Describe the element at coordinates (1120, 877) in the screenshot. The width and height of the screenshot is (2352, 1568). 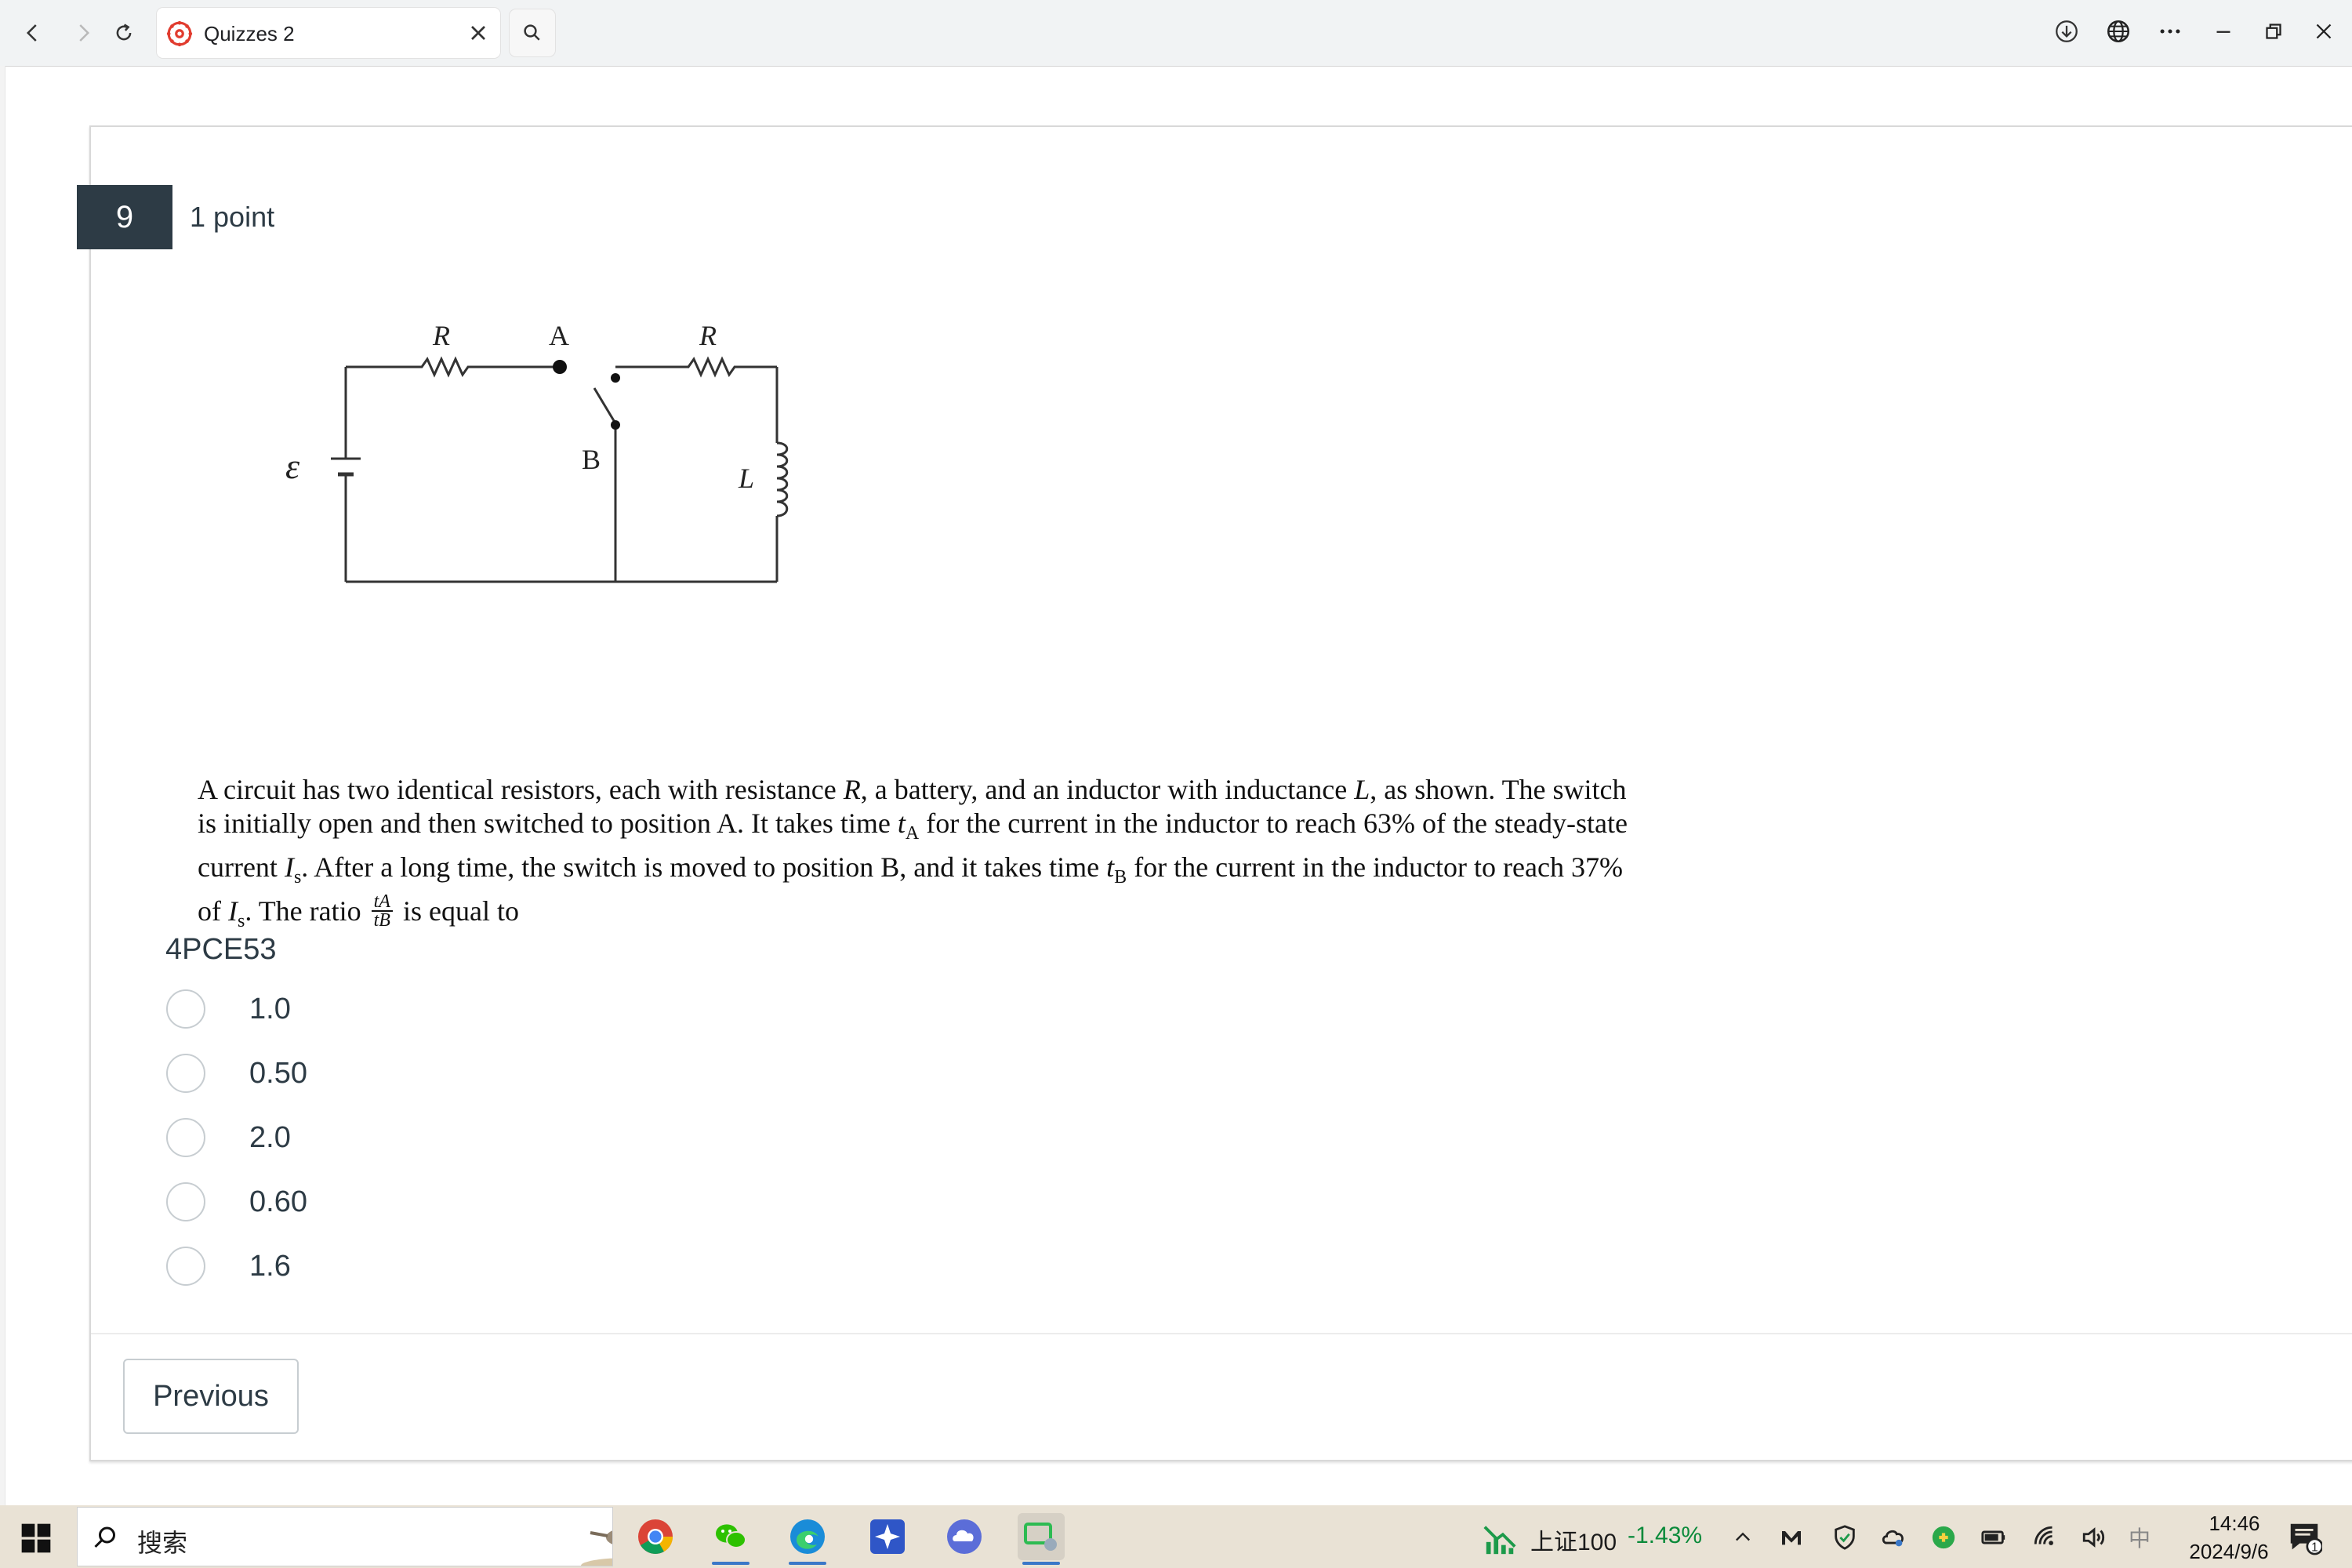
I see `math-subscript-B: B` at that location.